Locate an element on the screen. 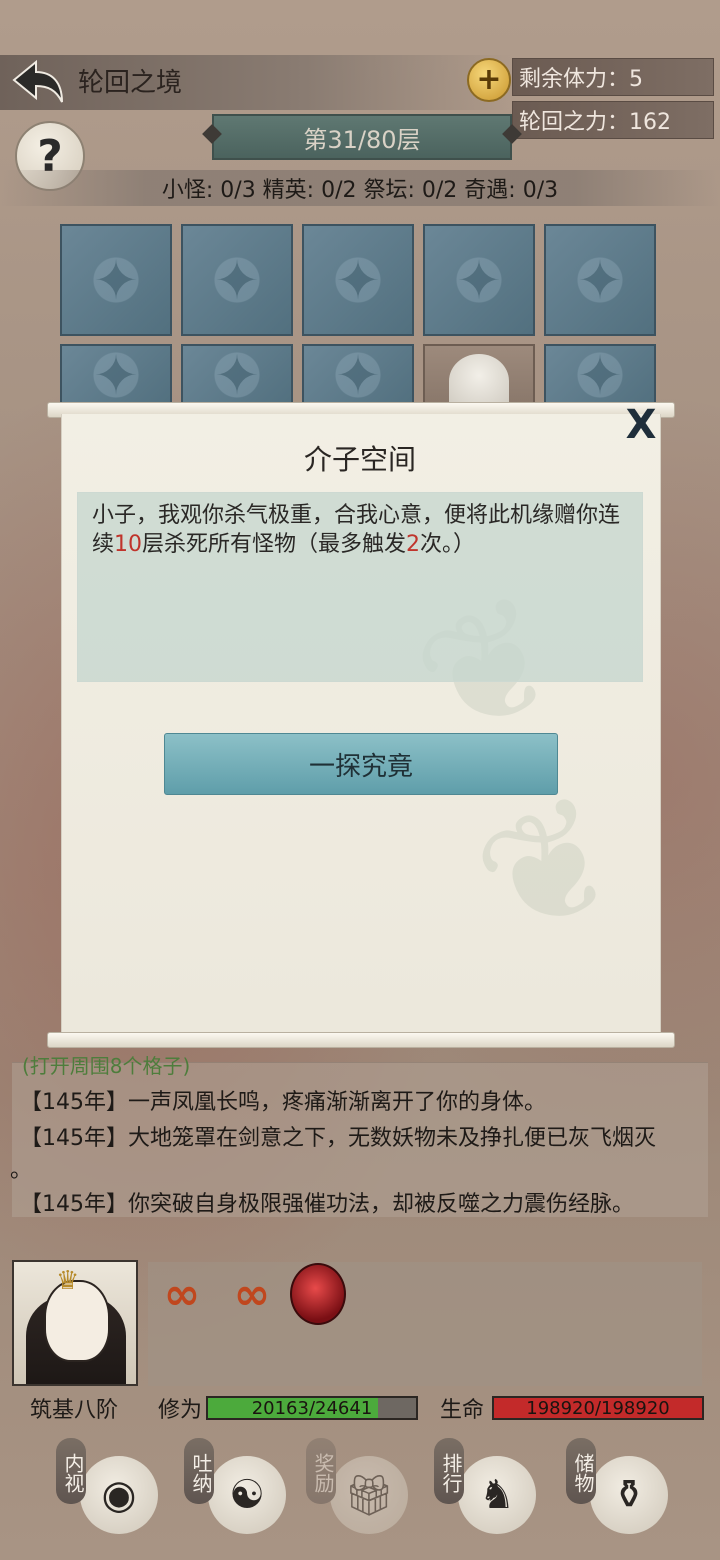  back-button is located at coordinates (36, 82).